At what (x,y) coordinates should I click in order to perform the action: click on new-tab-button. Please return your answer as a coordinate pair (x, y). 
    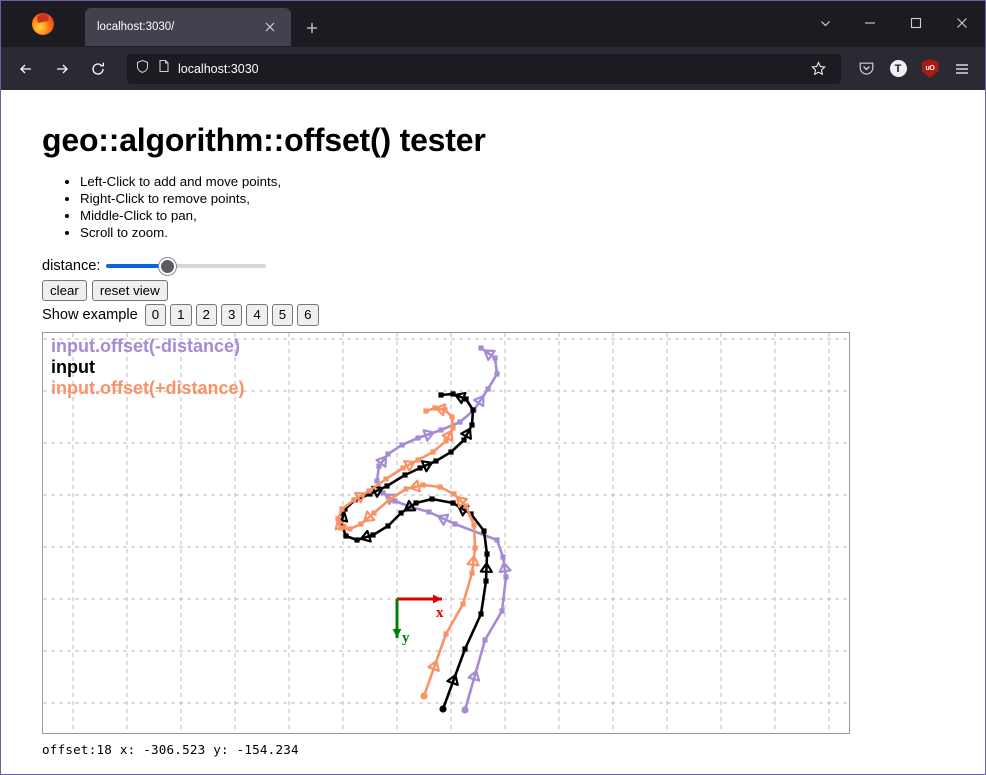
    Looking at the image, I should click on (312, 28).